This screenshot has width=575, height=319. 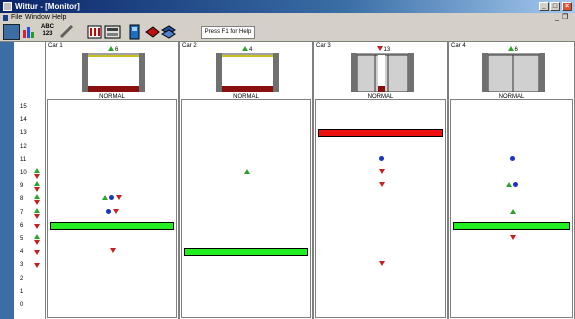 I want to click on stack-icon, so click(x=168, y=32).